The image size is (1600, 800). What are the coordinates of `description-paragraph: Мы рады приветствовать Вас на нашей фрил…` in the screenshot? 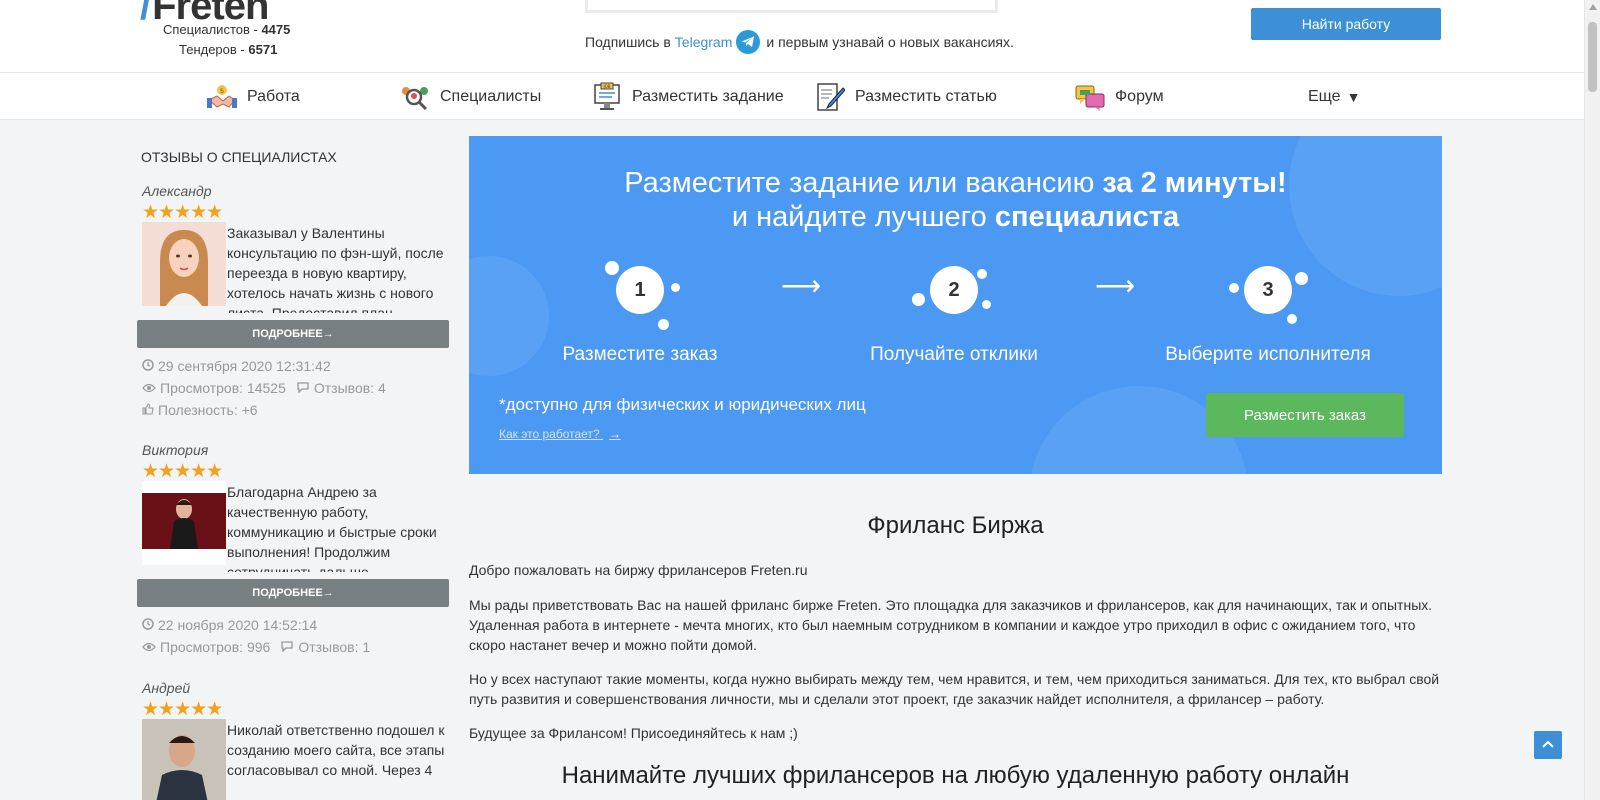 It's located at (951, 625).